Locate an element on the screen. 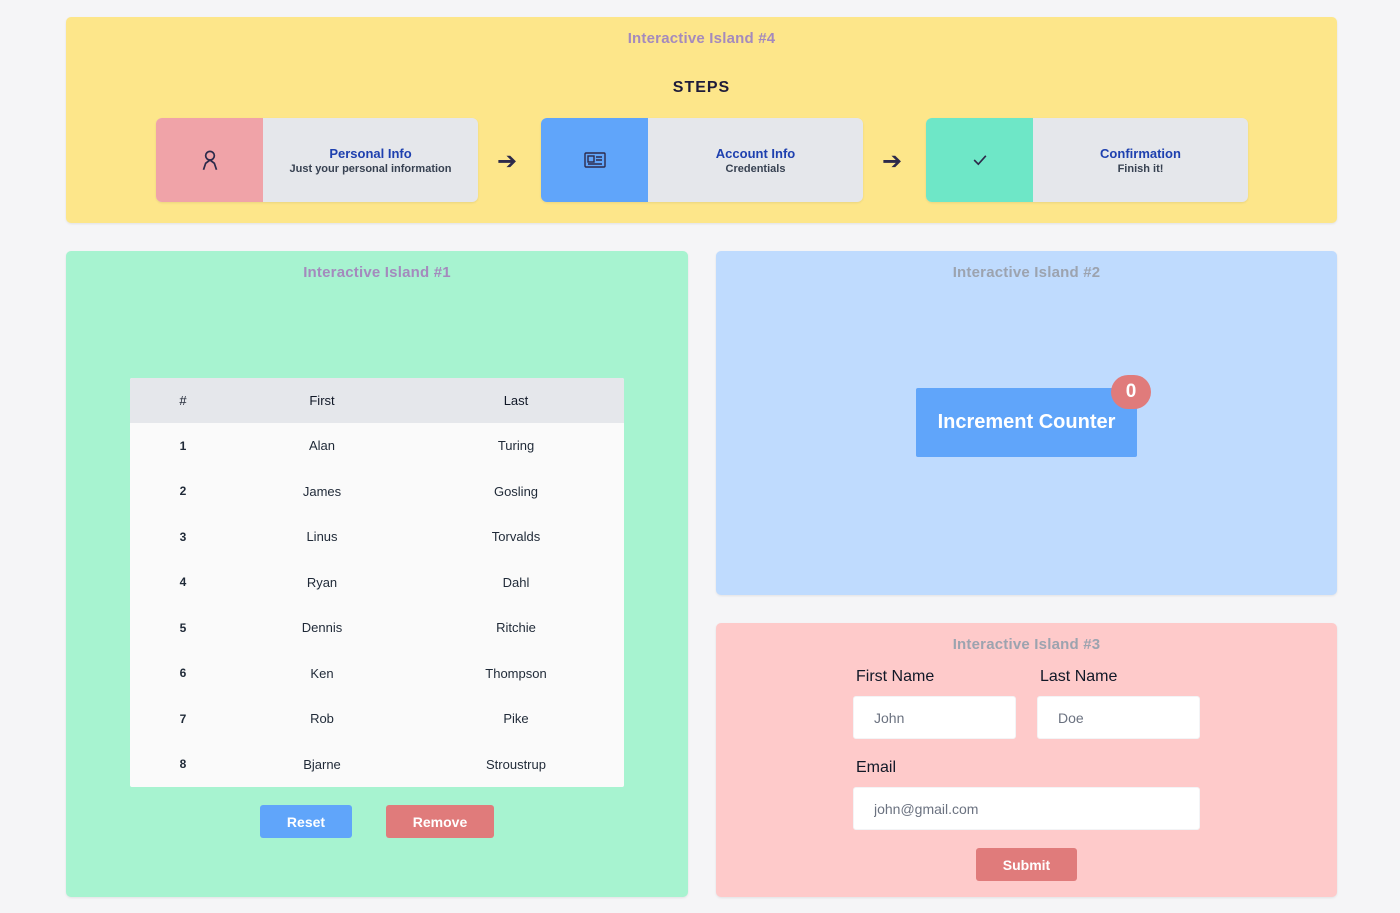  column-header-first: First is located at coordinates (322, 400).